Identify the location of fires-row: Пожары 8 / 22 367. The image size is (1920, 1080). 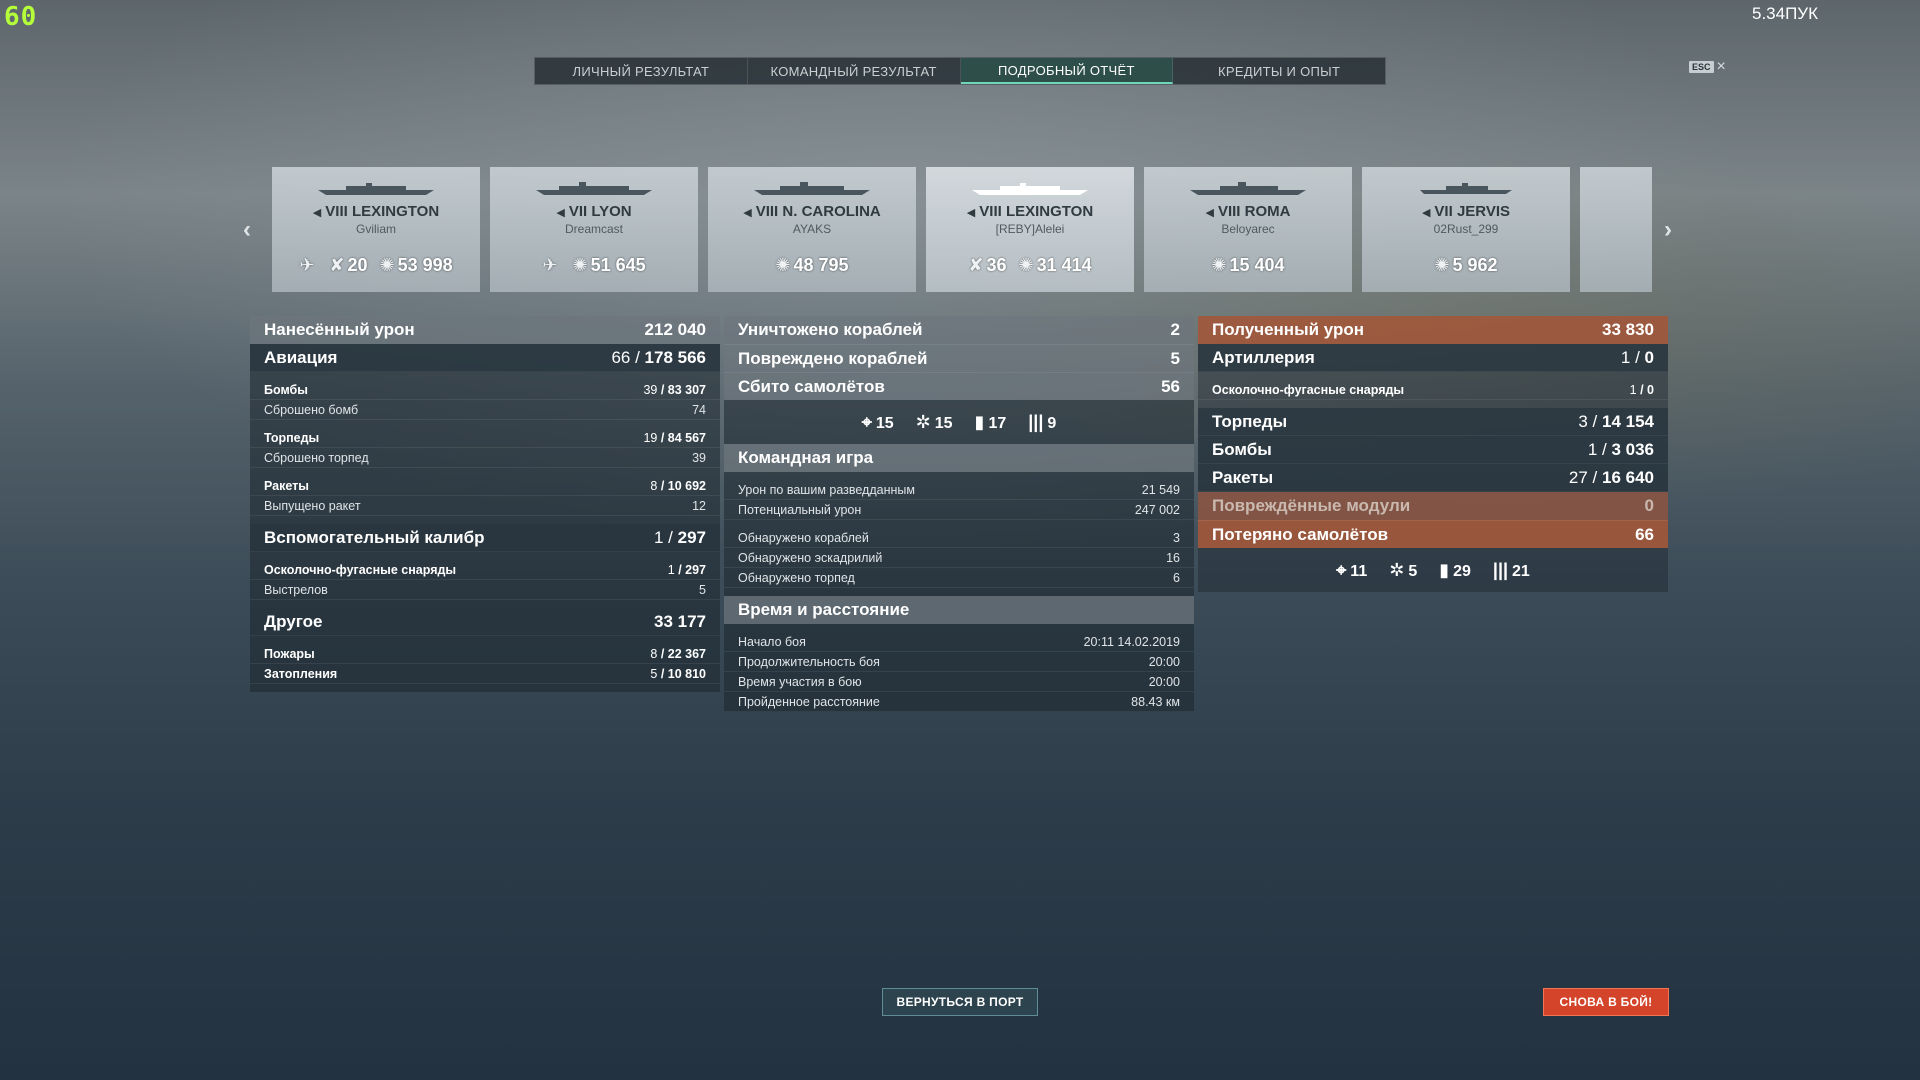
(485, 654).